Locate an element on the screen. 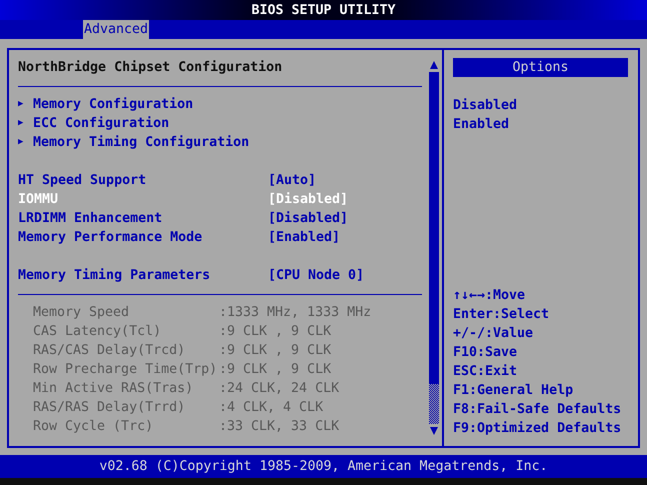 The image size is (647, 485). info-label: Memory Speed is located at coordinates (81, 313).